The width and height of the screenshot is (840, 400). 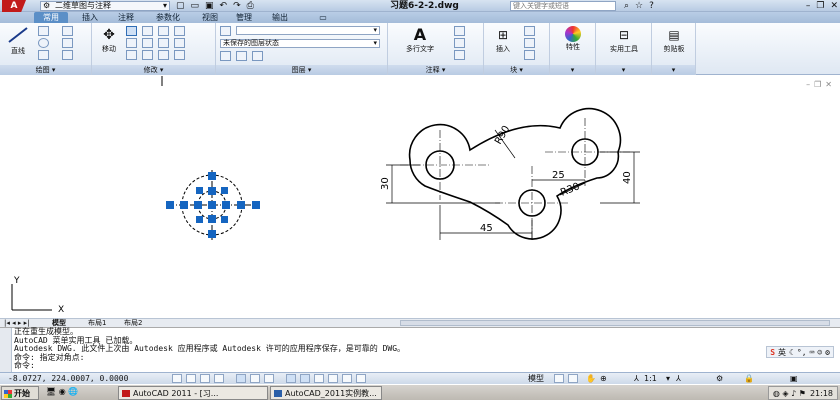 I want to click on chevron-down-icon: ▾, so click(x=668, y=378).